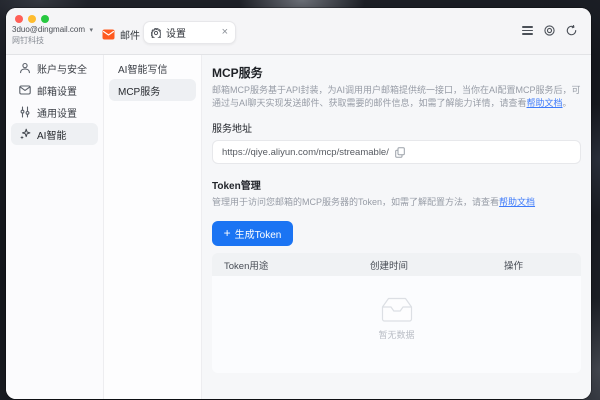 Image resolution: width=600 pixels, height=400 pixels. Describe the element at coordinates (298, 31) in the screenshot. I see `titlebar: 3duo@dingmail.com ▾ 网钉科技 邮件 设置 ×` at that location.